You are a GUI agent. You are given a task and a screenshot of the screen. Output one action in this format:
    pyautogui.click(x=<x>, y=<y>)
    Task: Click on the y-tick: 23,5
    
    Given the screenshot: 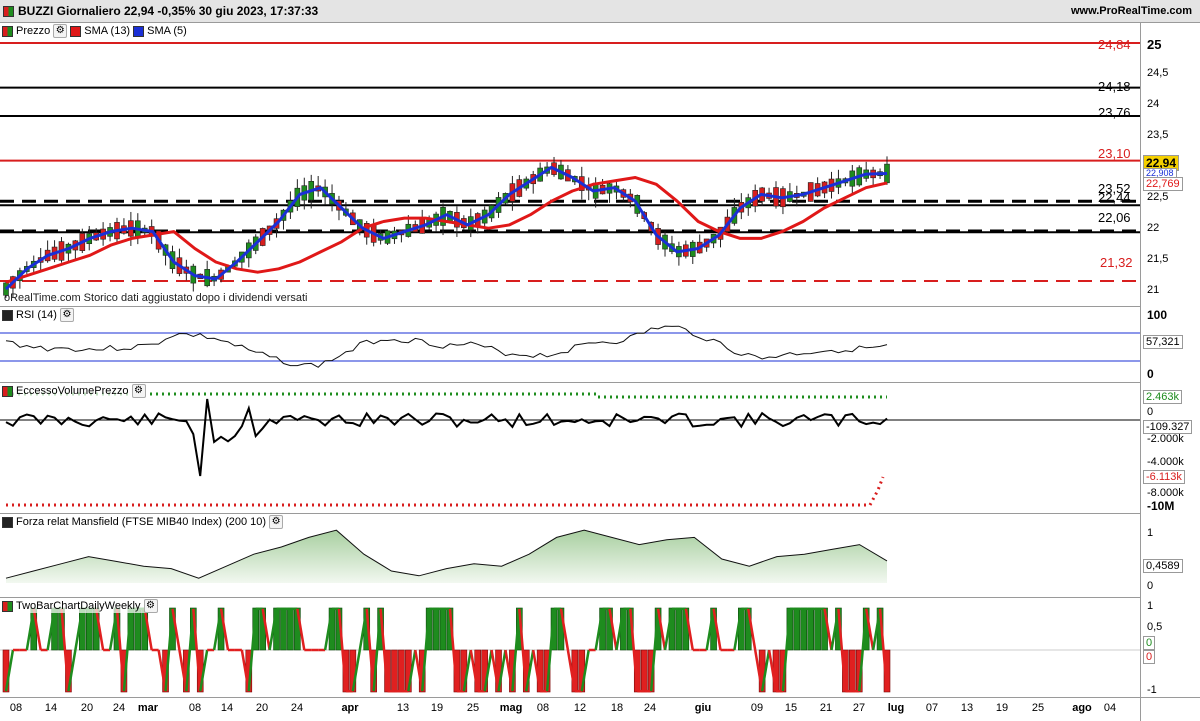 What is the action you would take?
    pyautogui.click(x=1158, y=135)
    